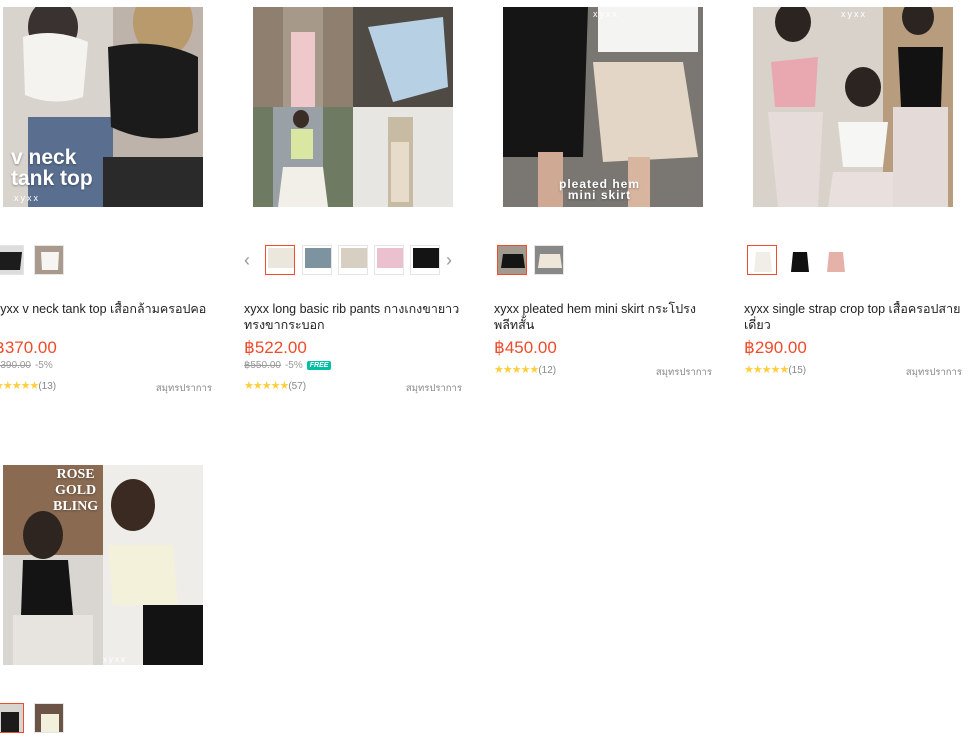  What do you see at coordinates (797, 370) in the screenshot?
I see `review-count: (15)` at bounding box center [797, 370].